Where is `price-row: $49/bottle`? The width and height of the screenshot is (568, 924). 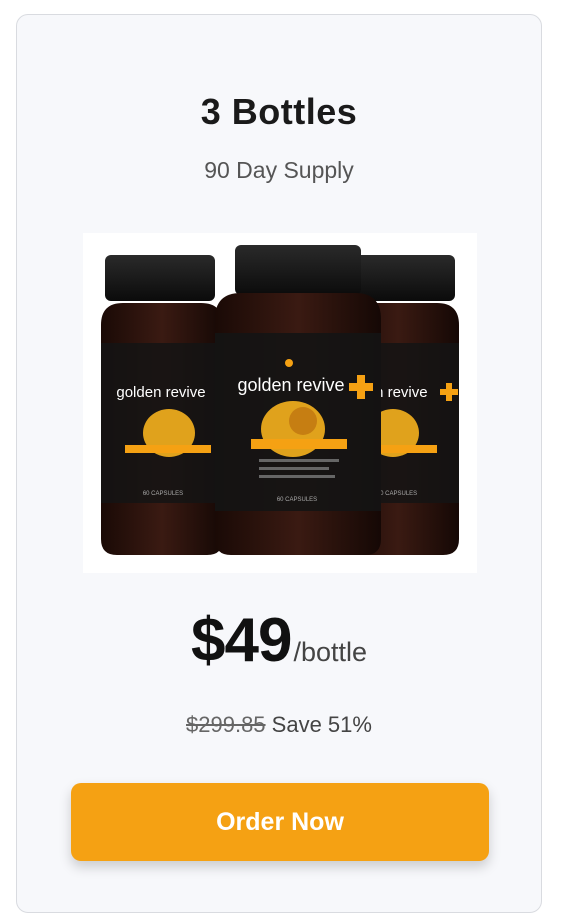 price-row: $49/bottle is located at coordinates (279, 640).